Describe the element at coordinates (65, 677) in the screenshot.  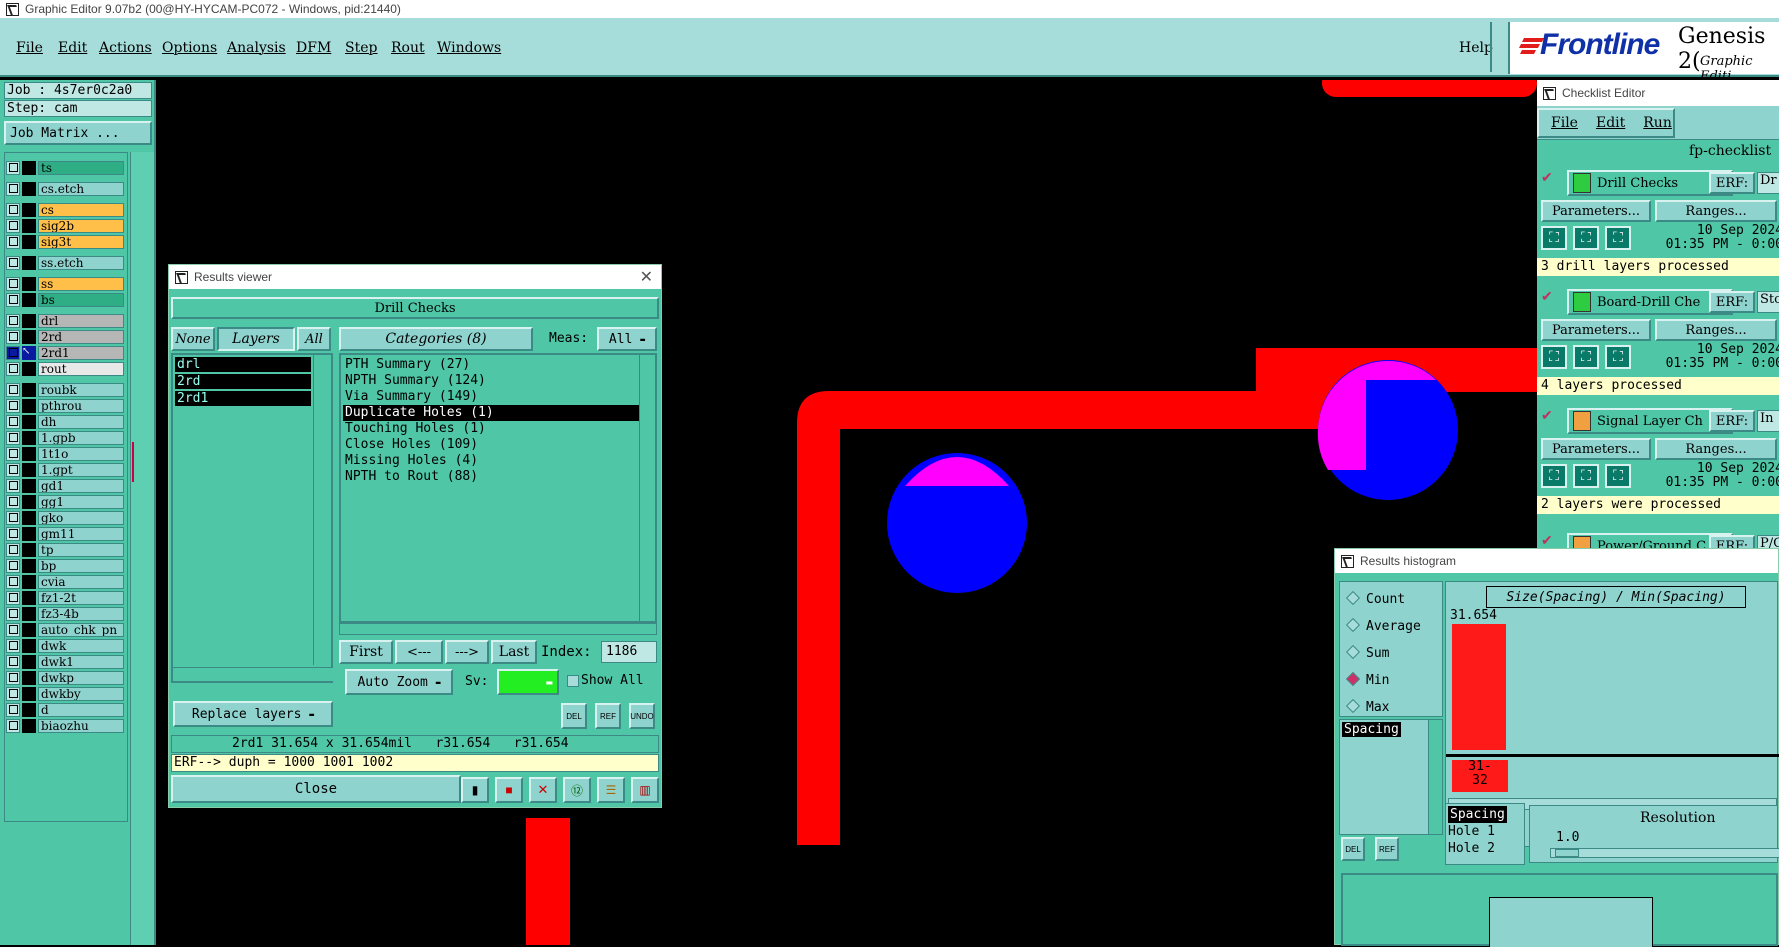
I see `layer-row-dwkp: dwkp` at that location.